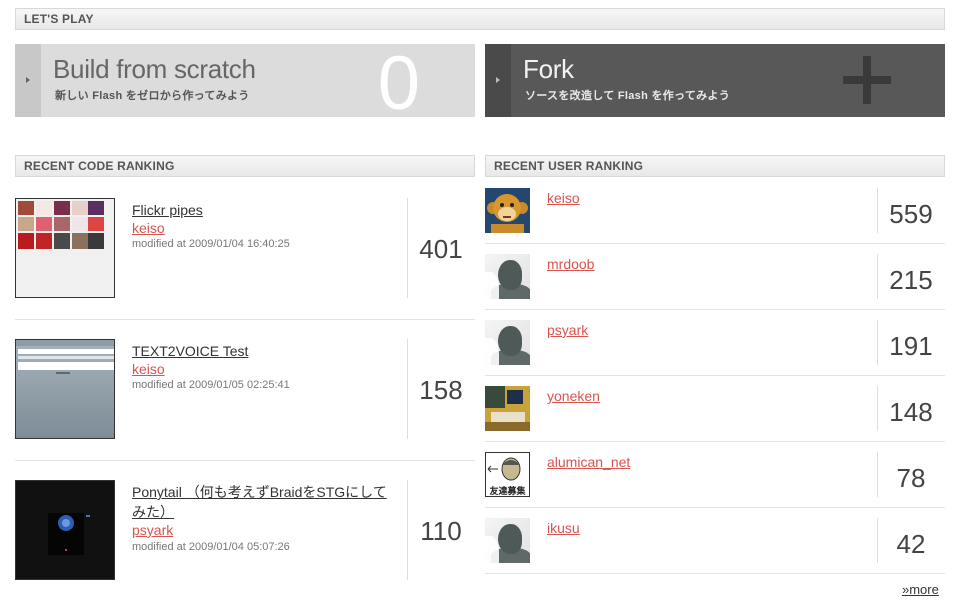  I want to click on fork-button: Fork ソースを改造して Flash を作ってみよう, so click(715, 80).